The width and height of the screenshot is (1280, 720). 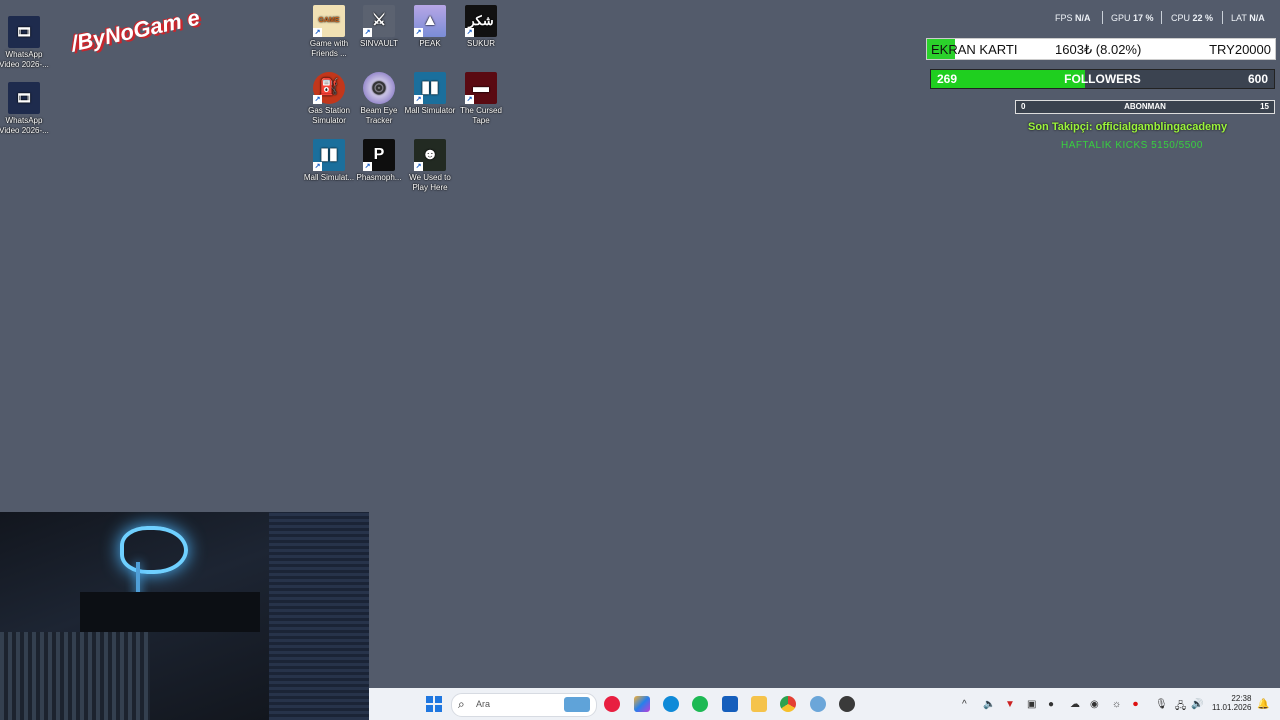 What do you see at coordinates (483, 704) in the screenshot?
I see `search-placeholder: Ara` at bounding box center [483, 704].